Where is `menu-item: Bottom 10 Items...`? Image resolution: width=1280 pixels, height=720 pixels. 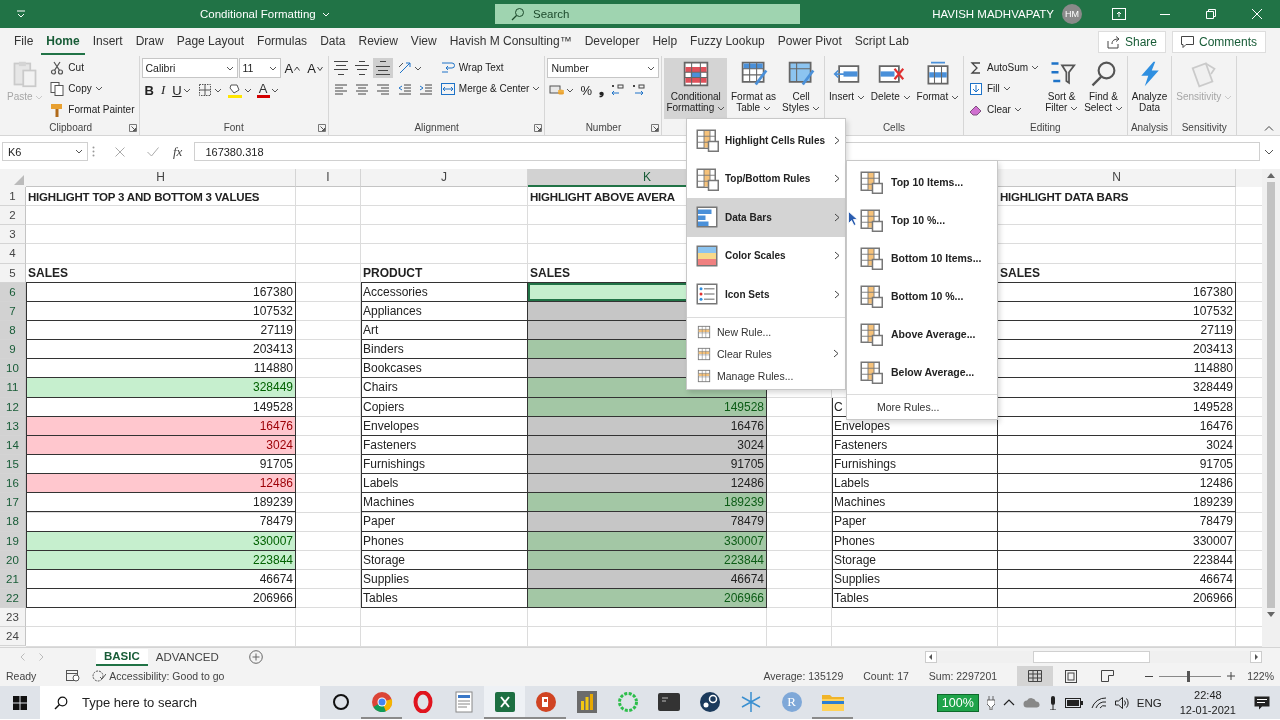 menu-item: Bottom 10 Items... is located at coordinates (922, 258).